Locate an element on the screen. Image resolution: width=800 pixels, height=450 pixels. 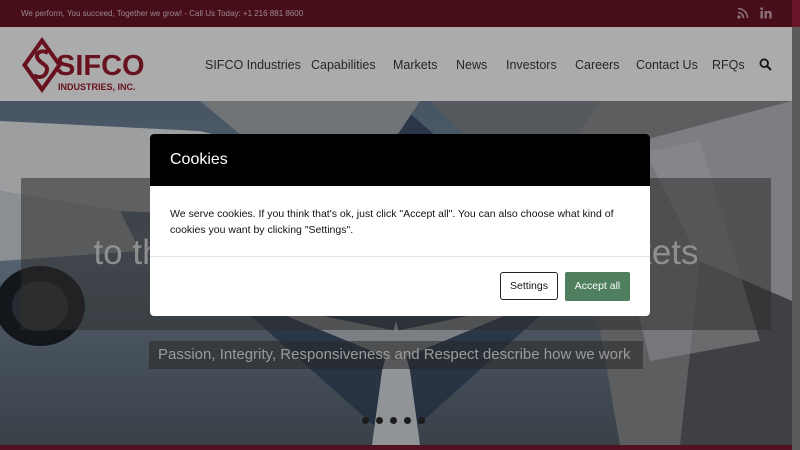
cookie-dialog-divider is located at coordinates (400, 256).